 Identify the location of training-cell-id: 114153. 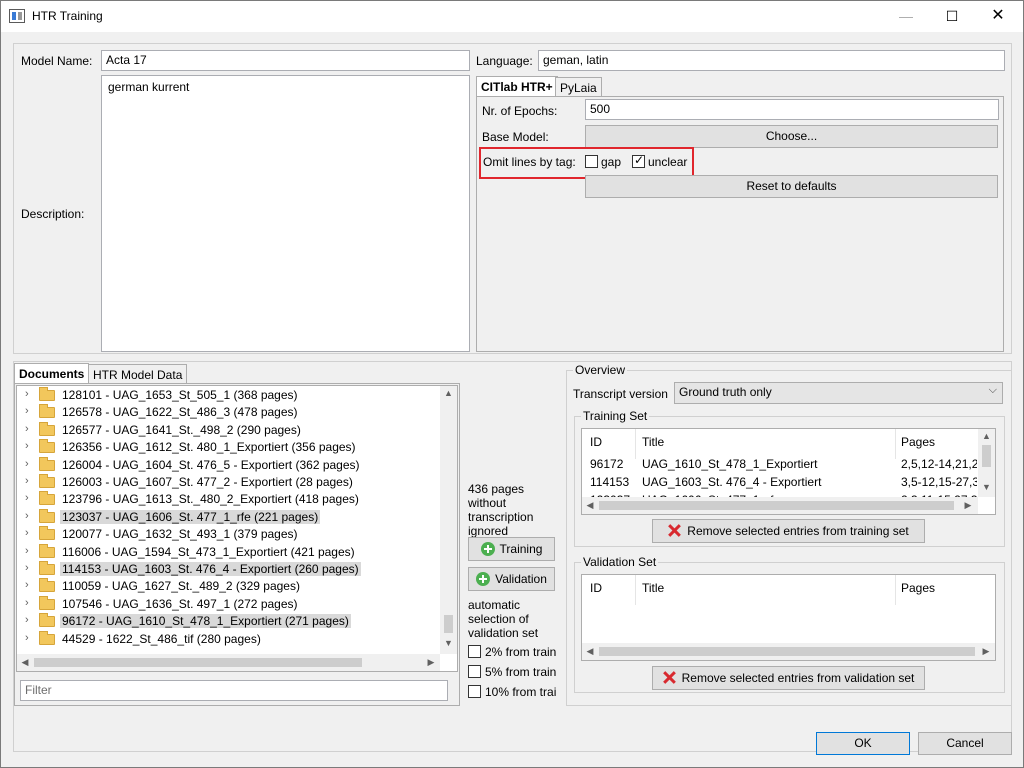
(612, 482).